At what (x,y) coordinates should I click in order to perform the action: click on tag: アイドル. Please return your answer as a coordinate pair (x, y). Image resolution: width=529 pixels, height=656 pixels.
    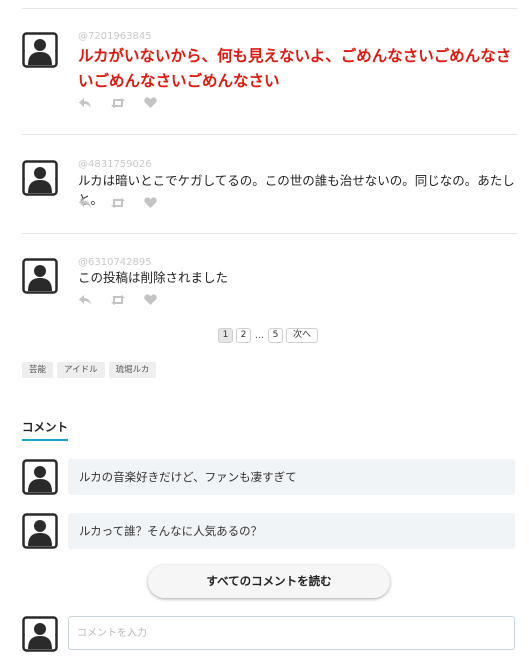
    Looking at the image, I should click on (81, 370).